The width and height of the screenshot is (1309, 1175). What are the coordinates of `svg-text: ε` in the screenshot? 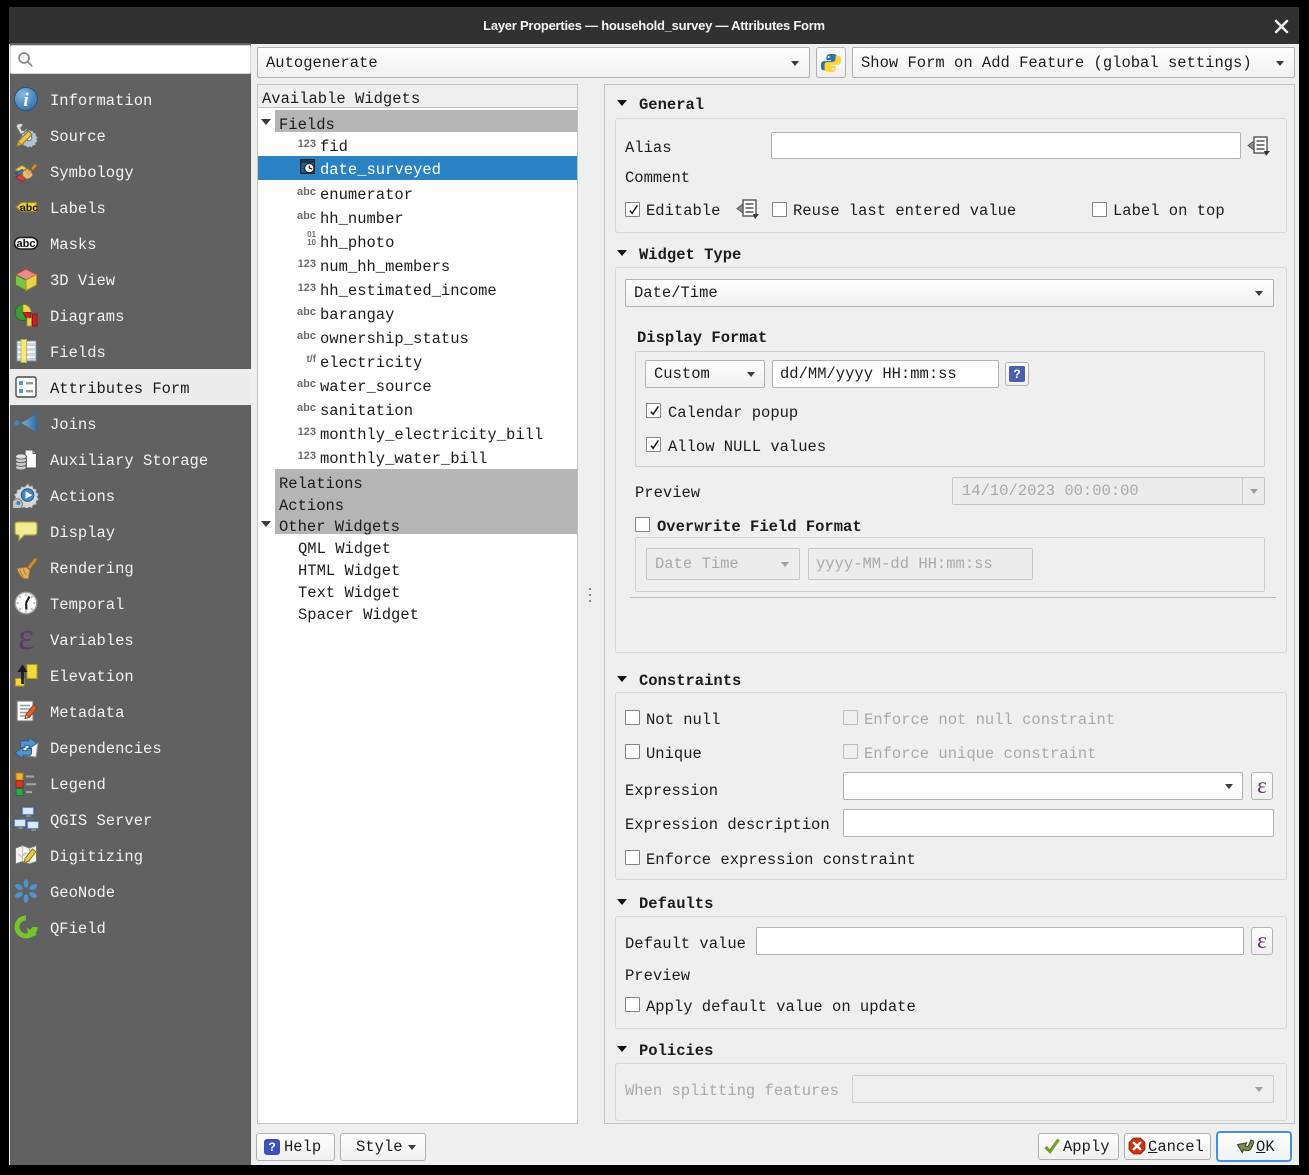 It's located at (26, 639).